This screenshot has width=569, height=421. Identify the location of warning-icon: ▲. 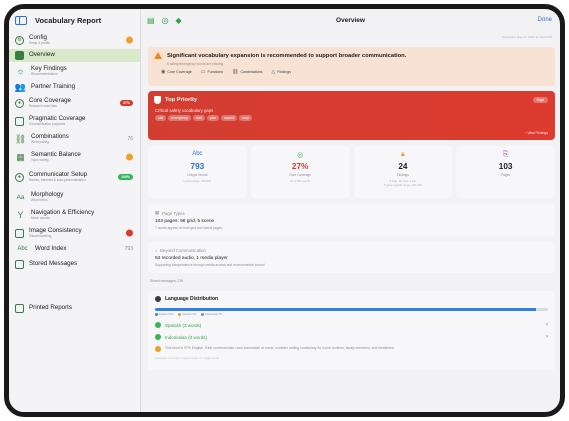
(403, 154).